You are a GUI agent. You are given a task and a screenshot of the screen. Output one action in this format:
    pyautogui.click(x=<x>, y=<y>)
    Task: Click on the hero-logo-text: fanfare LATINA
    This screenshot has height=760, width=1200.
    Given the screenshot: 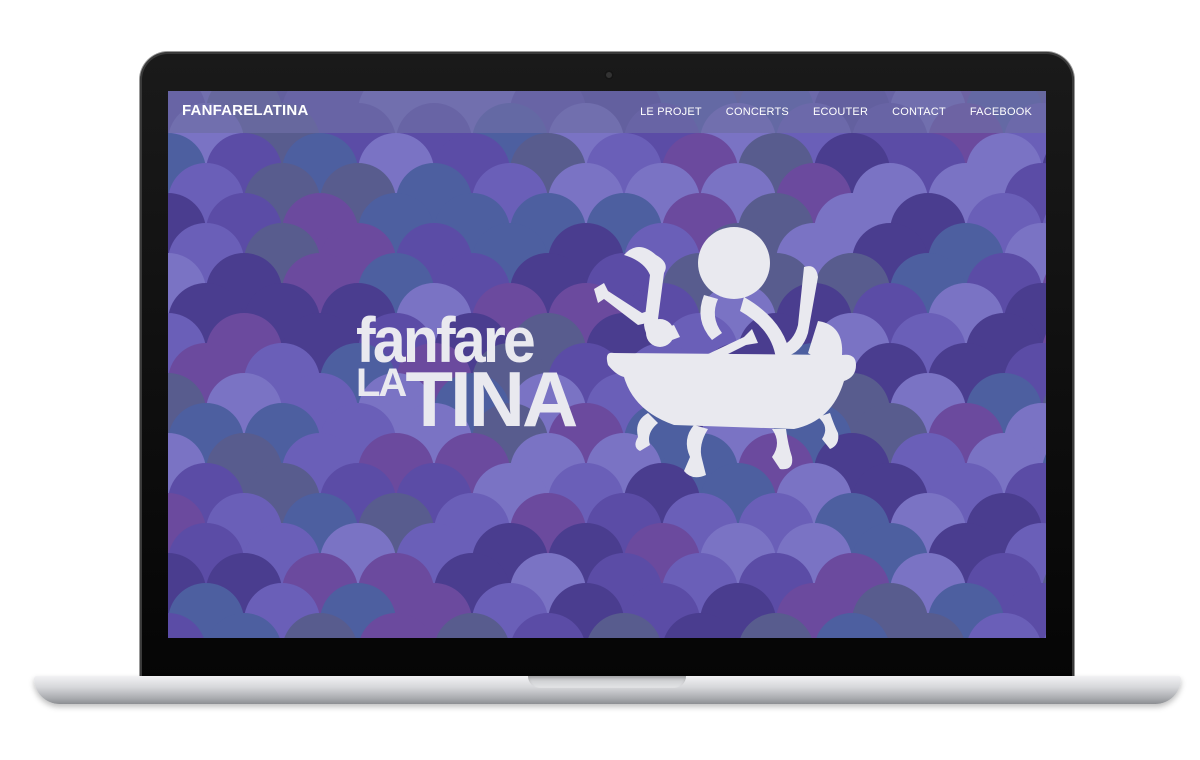 What is the action you would take?
    pyautogui.click(x=467, y=371)
    